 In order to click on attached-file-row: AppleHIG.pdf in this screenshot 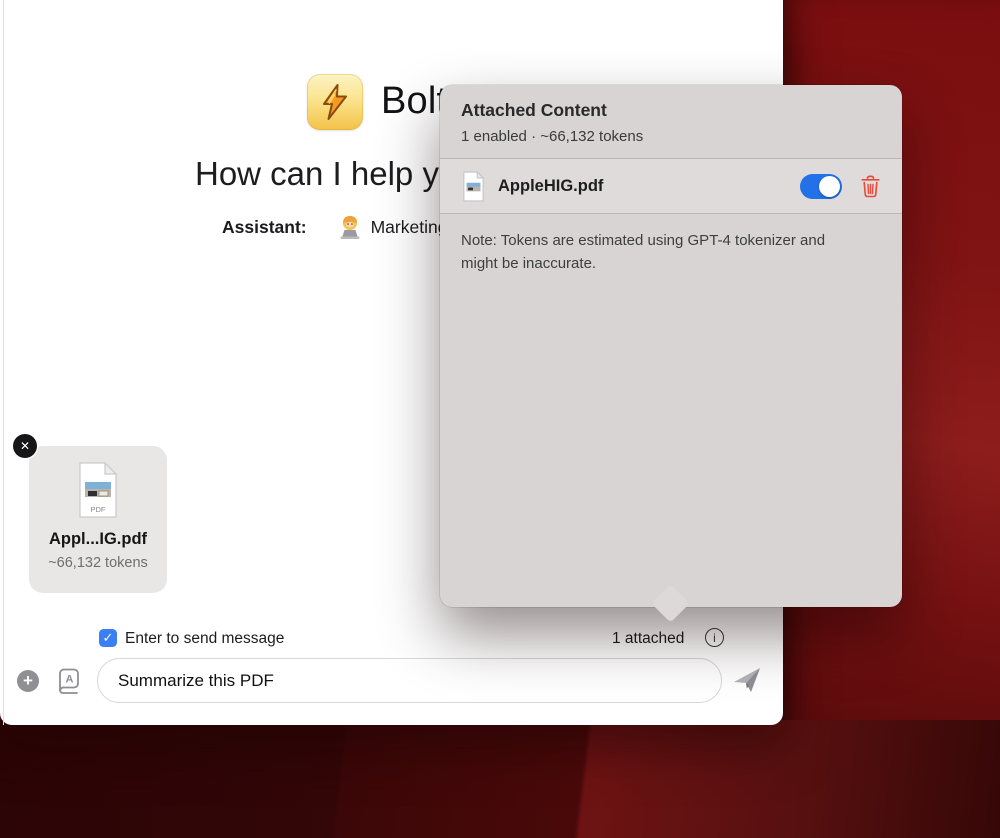, I will do `click(671, 186)`.